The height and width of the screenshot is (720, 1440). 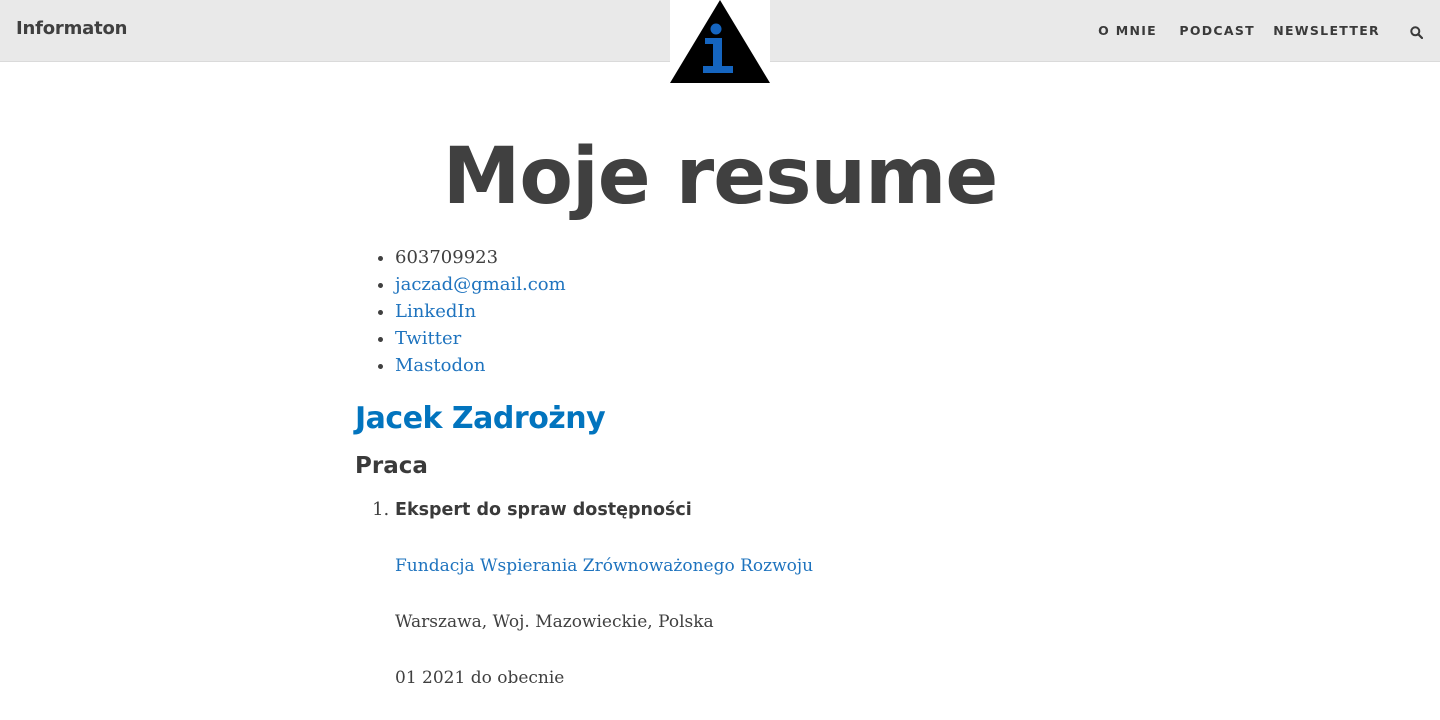 I want to click on social-item-linkedin: LinkedIn, so click(x=740, y=311).